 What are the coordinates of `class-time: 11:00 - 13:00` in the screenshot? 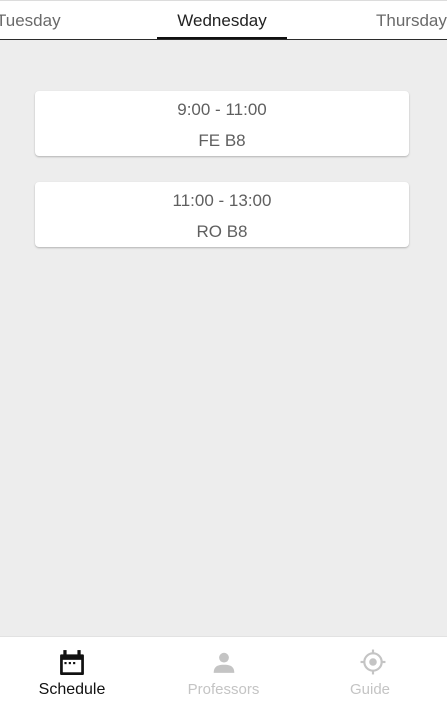 It's located at (222, 200).